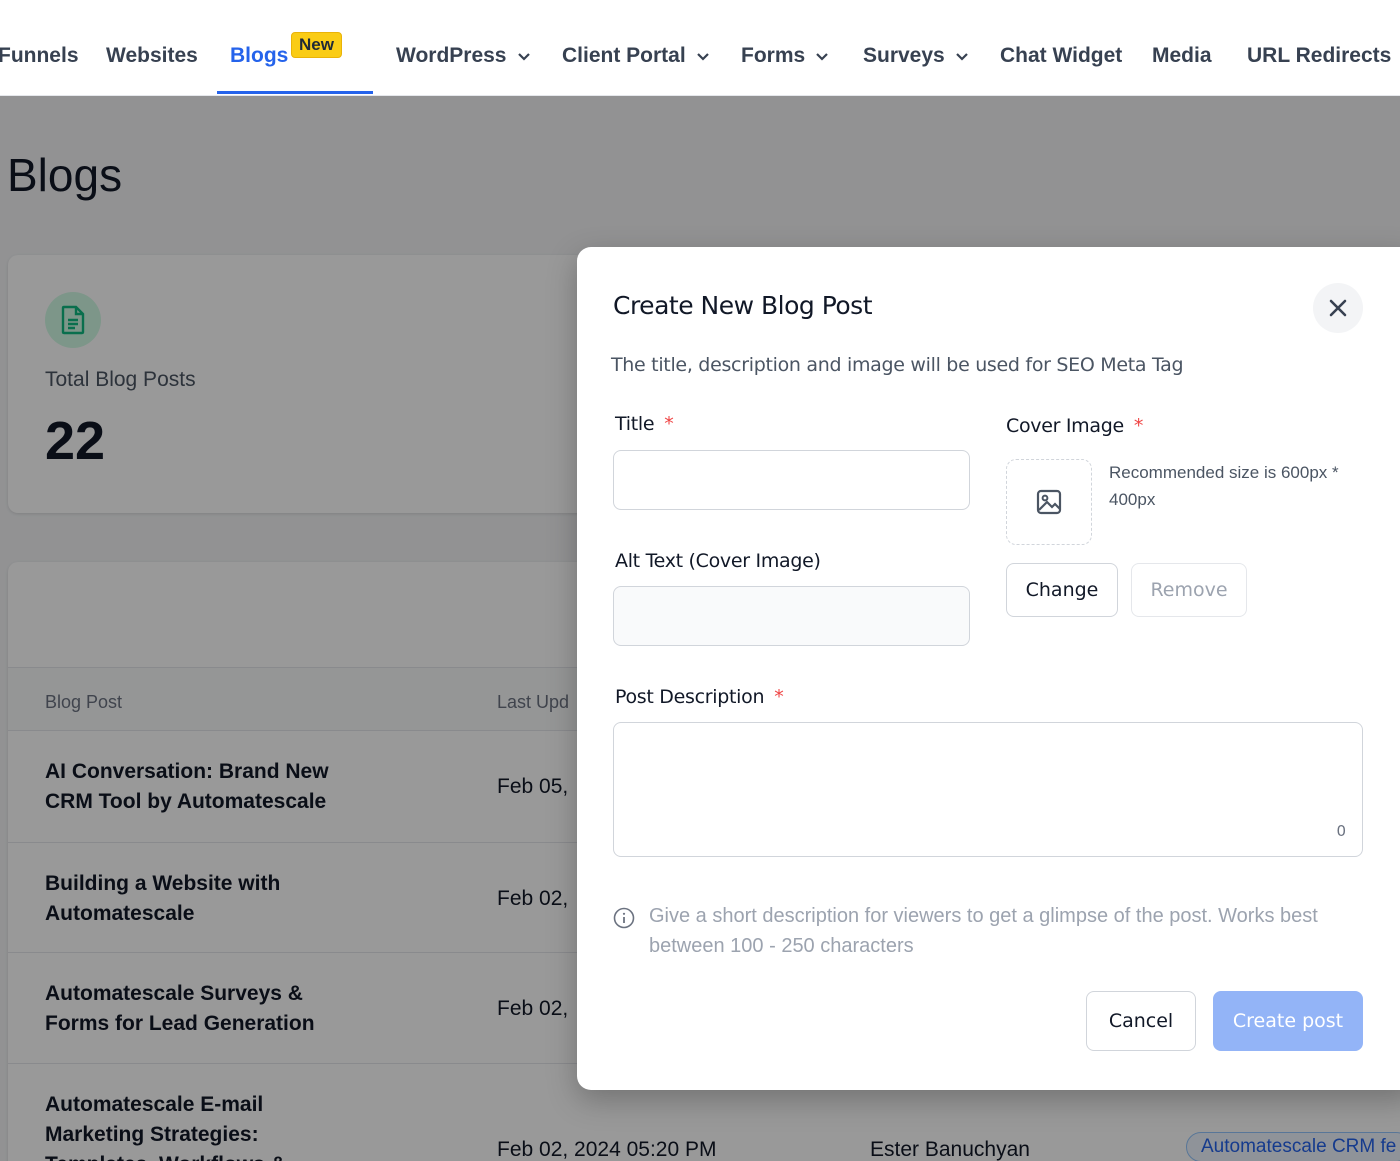  Describe the element at coordinates (1288, 1021) in the screenshot. I see `create-post-button: Create post` at that location.